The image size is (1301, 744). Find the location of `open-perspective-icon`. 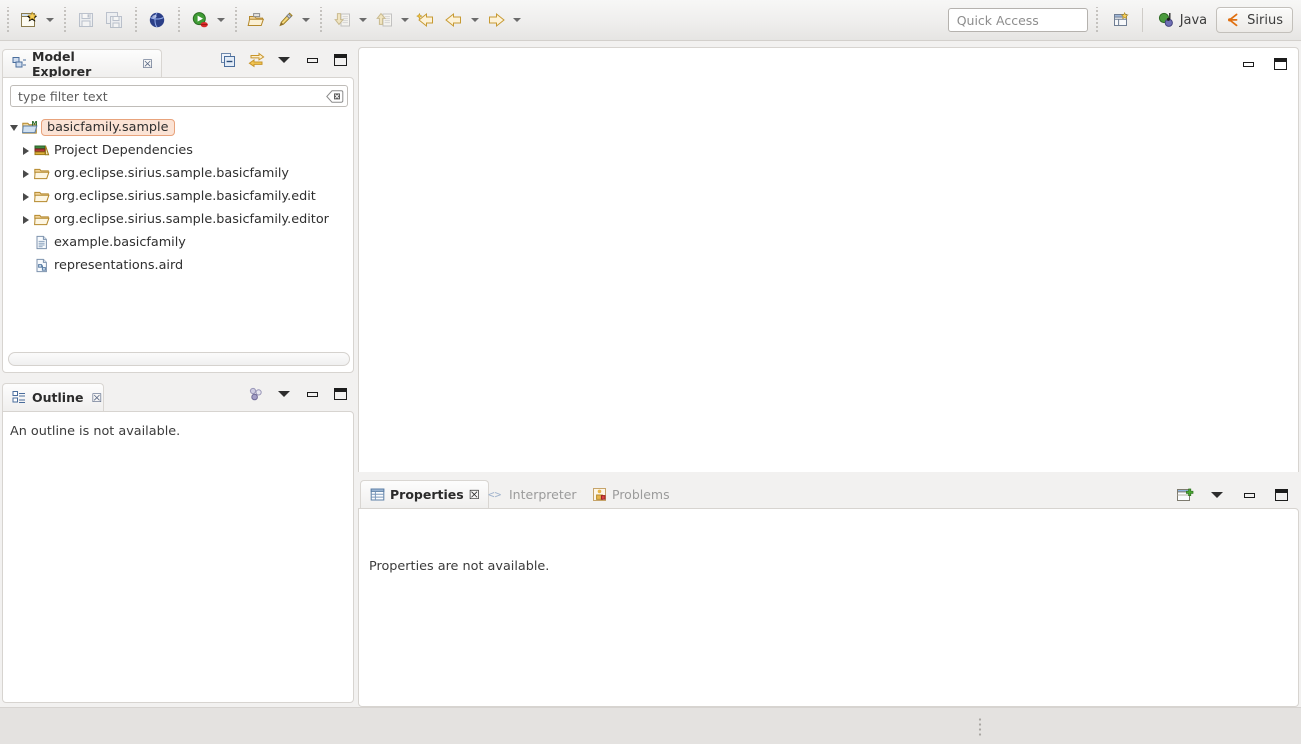

open-perspective-icon is located at coordinates (1121, 18).